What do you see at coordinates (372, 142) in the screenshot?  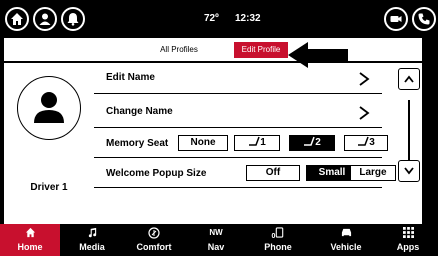 I see `memory-seat-3-label: 3` at bounding box center [372, 142].